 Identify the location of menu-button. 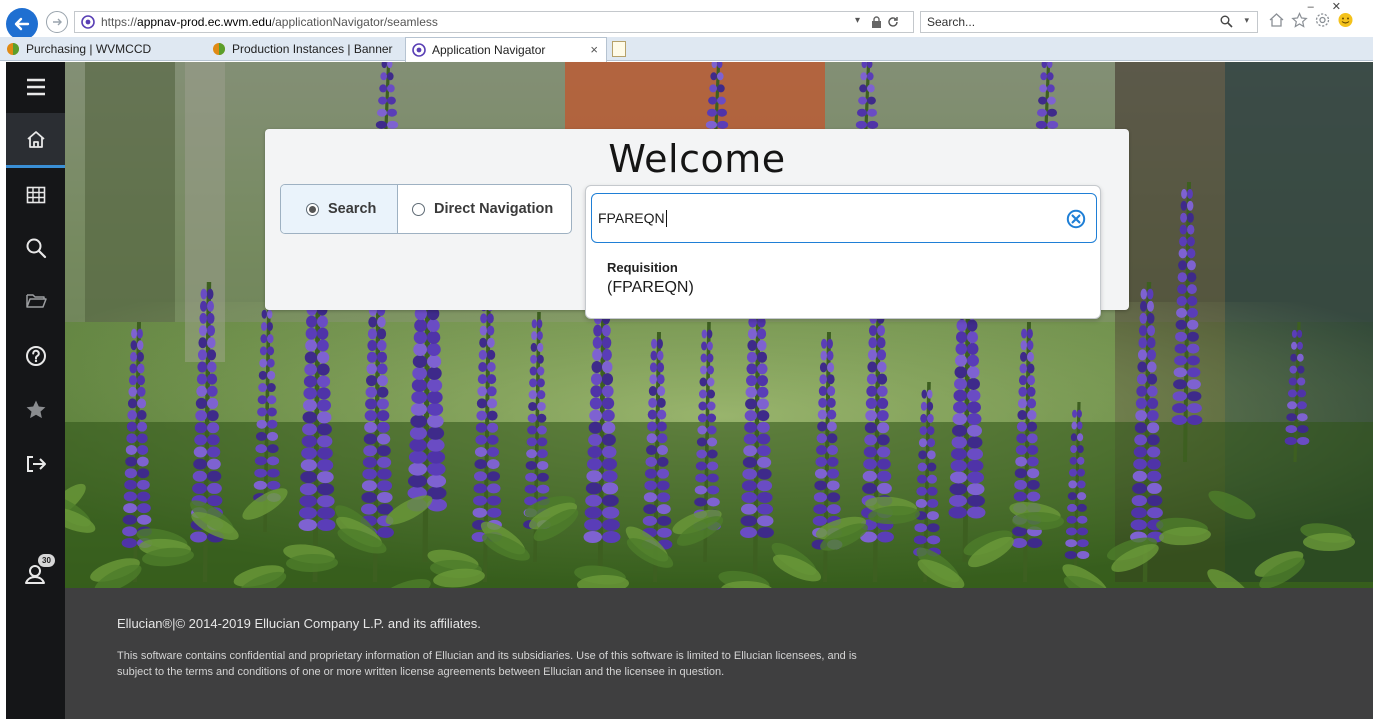
(35, 87).